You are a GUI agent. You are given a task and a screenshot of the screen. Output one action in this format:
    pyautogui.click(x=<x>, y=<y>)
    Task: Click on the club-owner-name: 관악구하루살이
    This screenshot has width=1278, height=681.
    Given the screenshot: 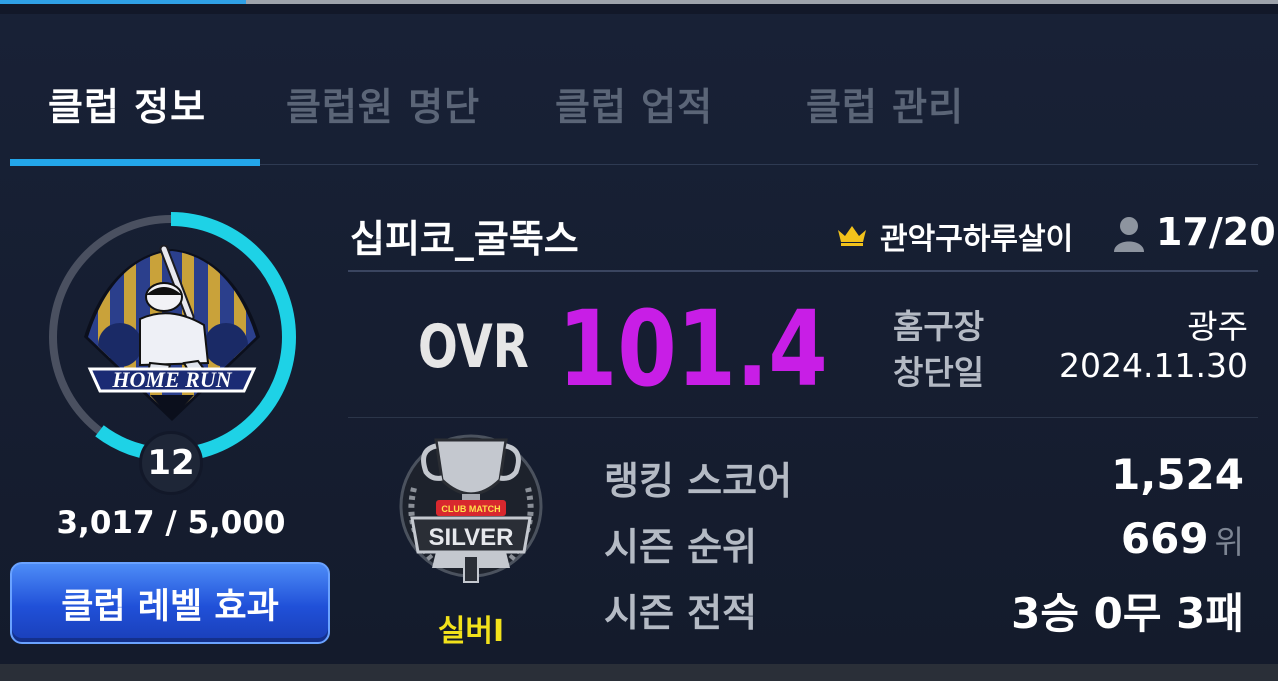 What is the action you would take?
    pyautogui.click(x=976, y=236)
    